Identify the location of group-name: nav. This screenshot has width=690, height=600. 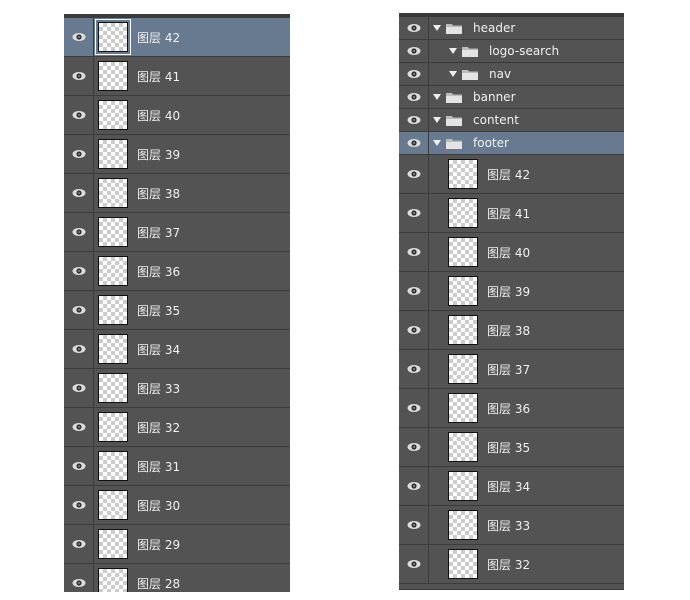
(500, 74).